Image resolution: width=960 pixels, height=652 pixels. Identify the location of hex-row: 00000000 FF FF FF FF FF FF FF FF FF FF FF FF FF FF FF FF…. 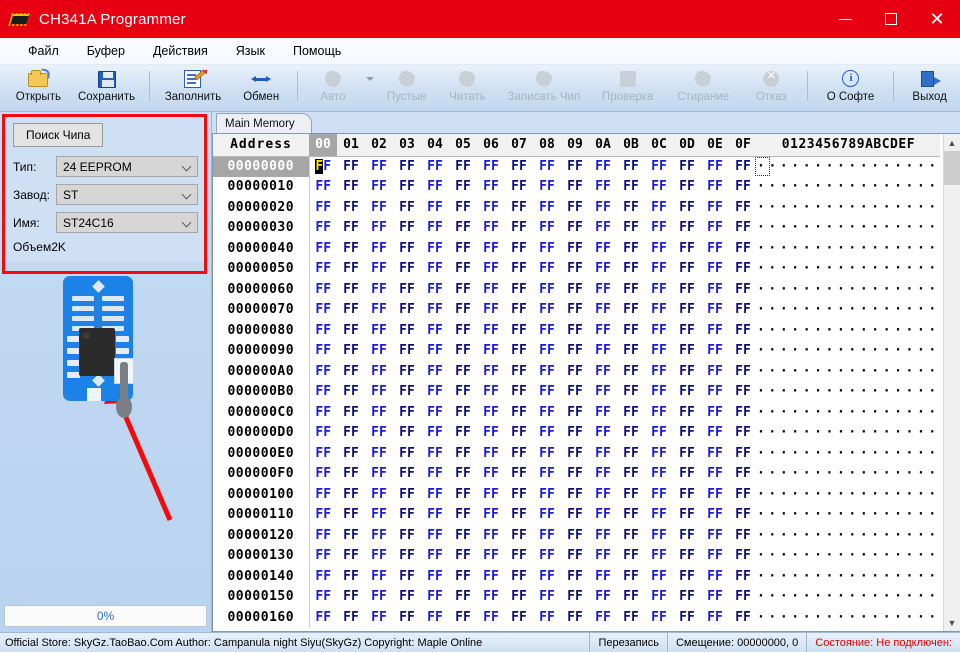
(576, 166).